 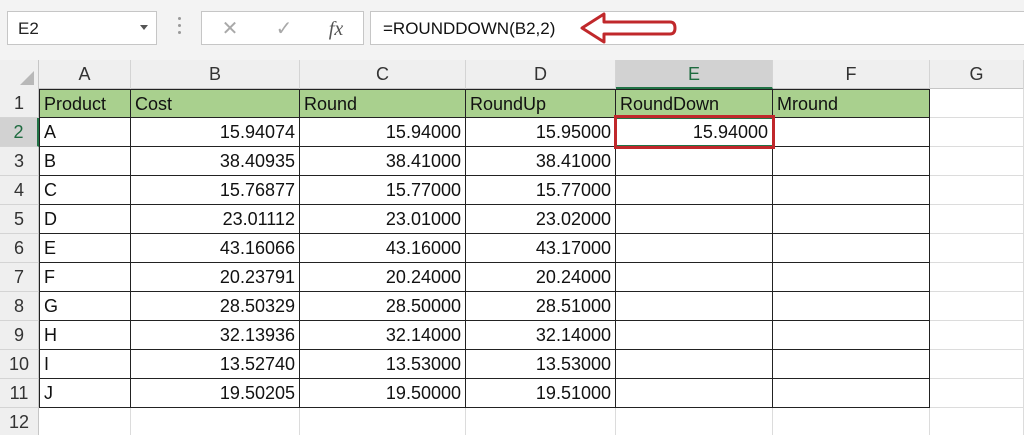 I want to click on cell-g8, so click(x=977, y=306).